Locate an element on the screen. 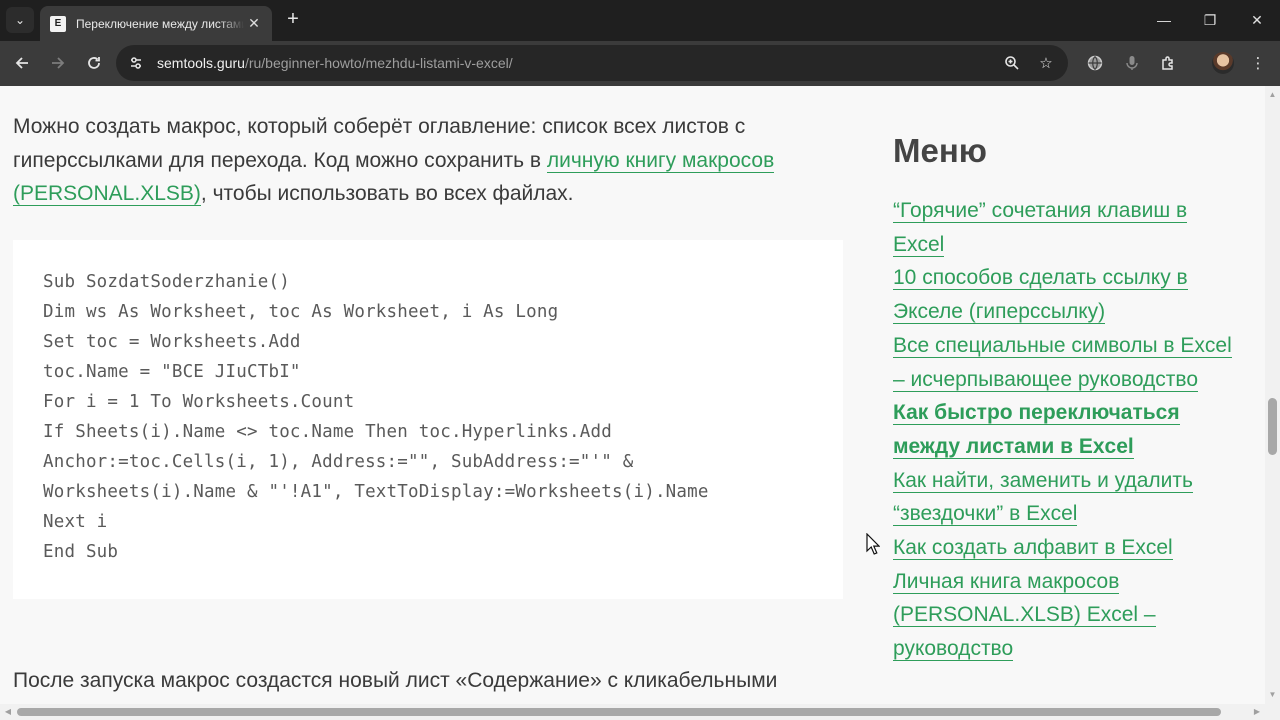  menu-item: Как создать алфавит в Excel is located at coordinates (1063, 548).